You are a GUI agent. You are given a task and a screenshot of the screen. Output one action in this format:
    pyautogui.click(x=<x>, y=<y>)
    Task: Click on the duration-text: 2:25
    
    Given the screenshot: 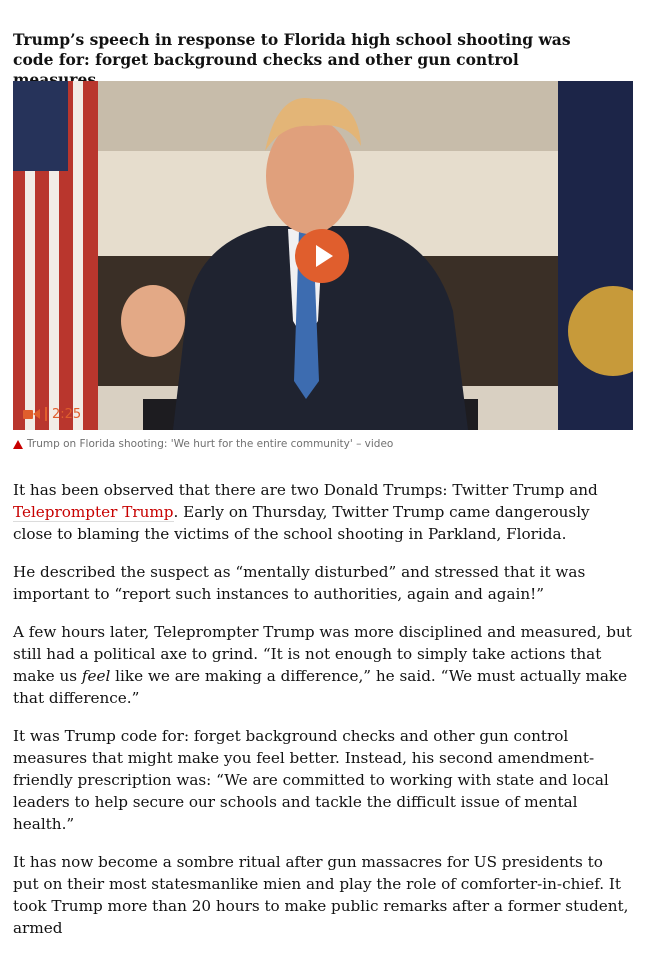 What is the action you would take?
    pyautogui.click(x=67, y=414)
    